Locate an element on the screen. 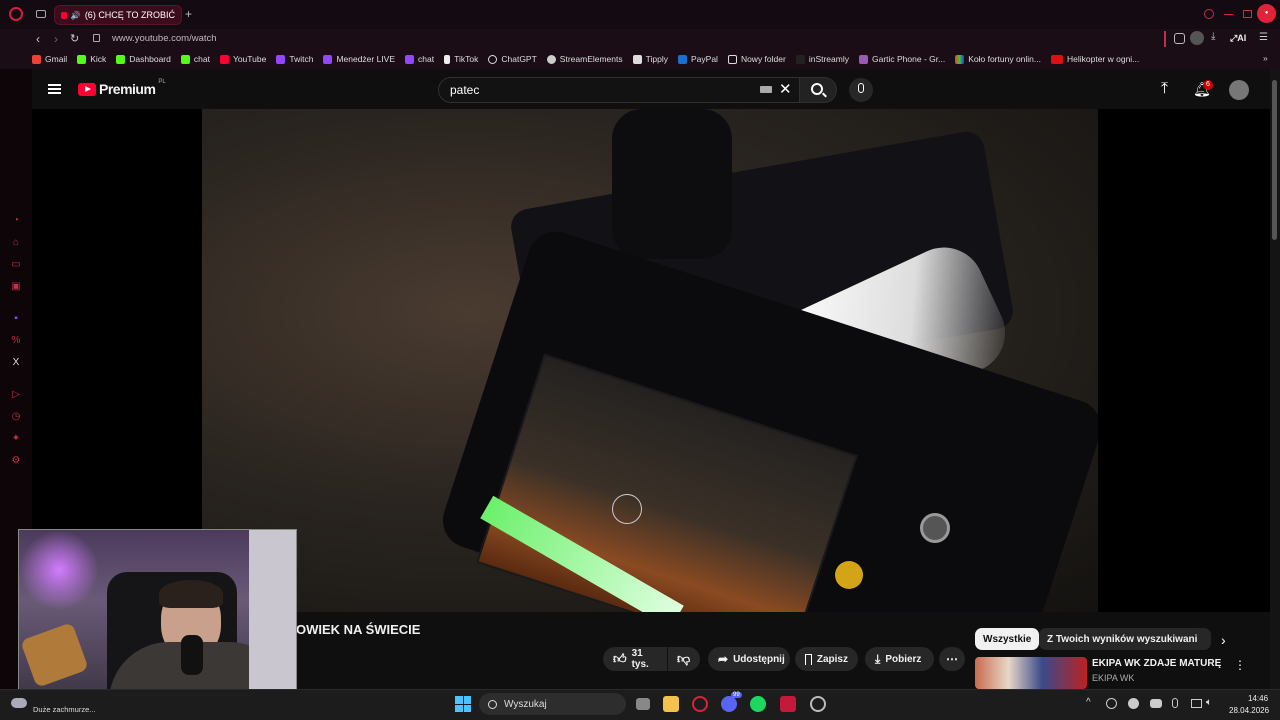 The image size is (1280, 720). tray-xbox-icon is located at coordinates (1111, 703).